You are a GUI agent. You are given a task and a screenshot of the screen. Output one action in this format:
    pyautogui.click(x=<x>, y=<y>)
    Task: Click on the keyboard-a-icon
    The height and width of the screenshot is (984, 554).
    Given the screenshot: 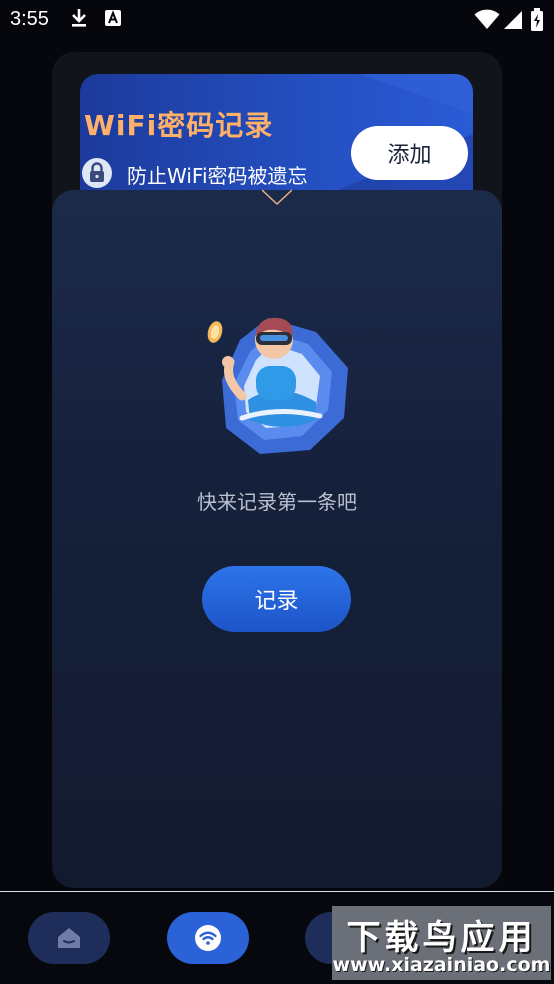 What is the action you would take?
    pyautogui.click(x=113, y=18)
    